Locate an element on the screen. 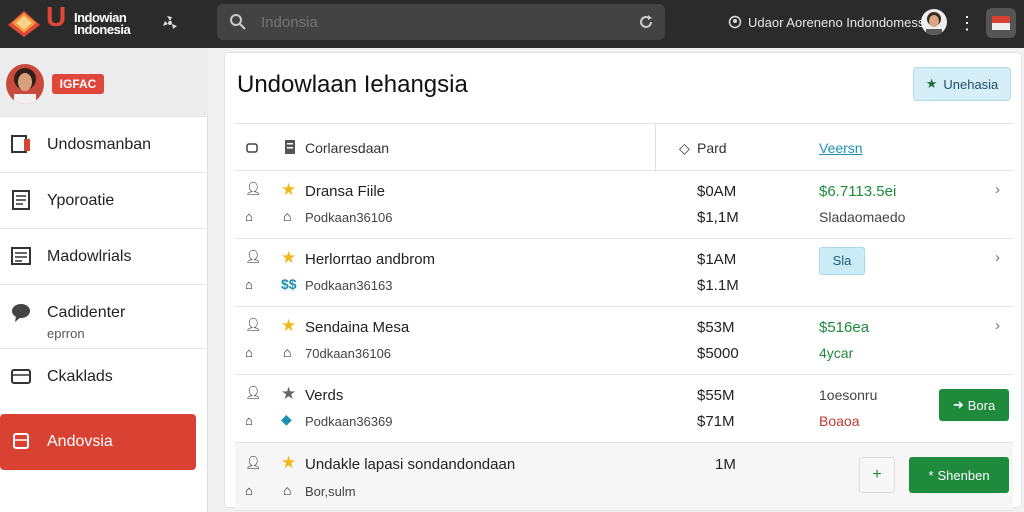  sidebar-item-label: Undosmanban is located at coordinates (99, 144).